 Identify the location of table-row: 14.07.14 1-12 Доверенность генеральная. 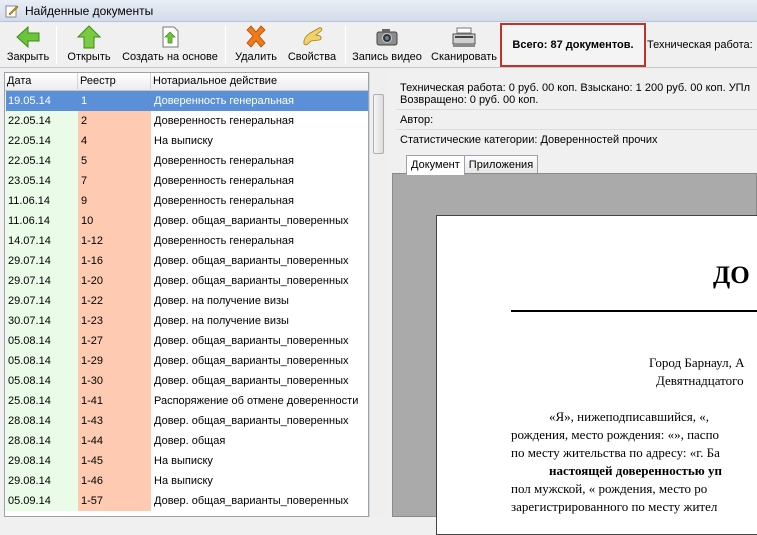
(186, 241).